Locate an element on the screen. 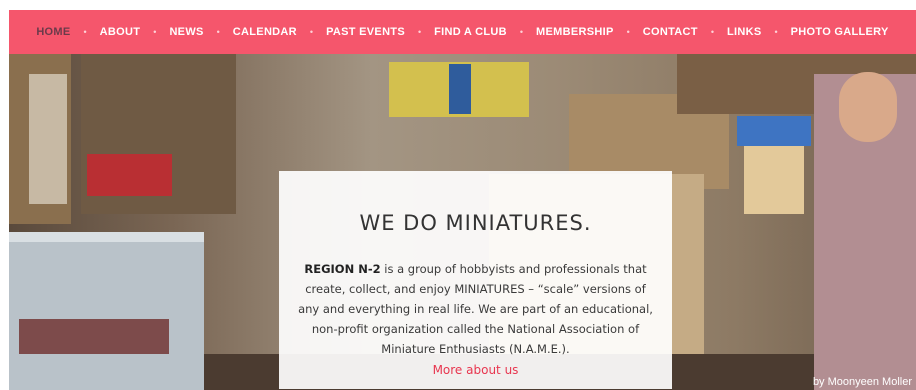 The image size is (916, 390). nav-home: HOME is located at coordinates (53, 32).